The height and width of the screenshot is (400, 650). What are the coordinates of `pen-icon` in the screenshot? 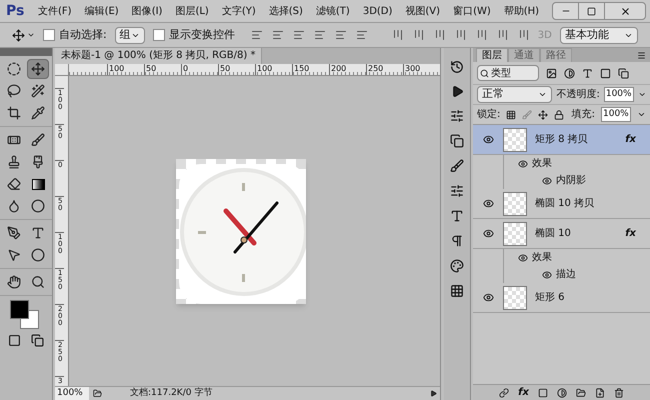 It's located at (14, 233).